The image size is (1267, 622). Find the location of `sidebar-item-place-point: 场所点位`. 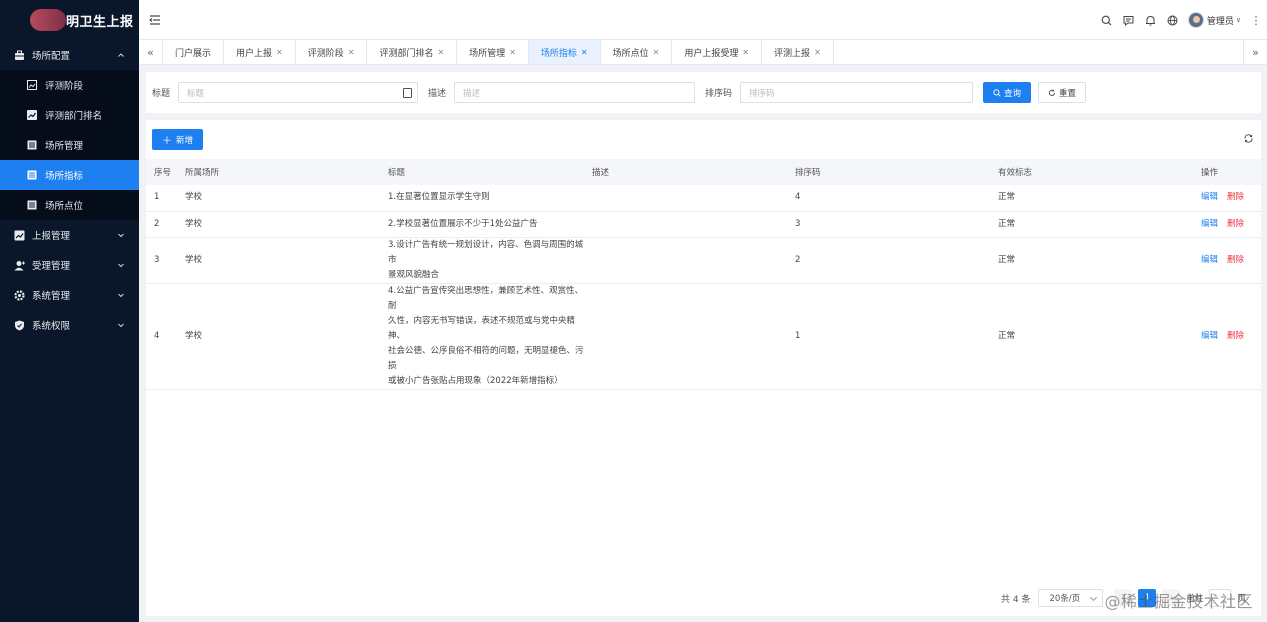

sidebar-item-place-point: 场所点位 is located at coordinates (69, 205).